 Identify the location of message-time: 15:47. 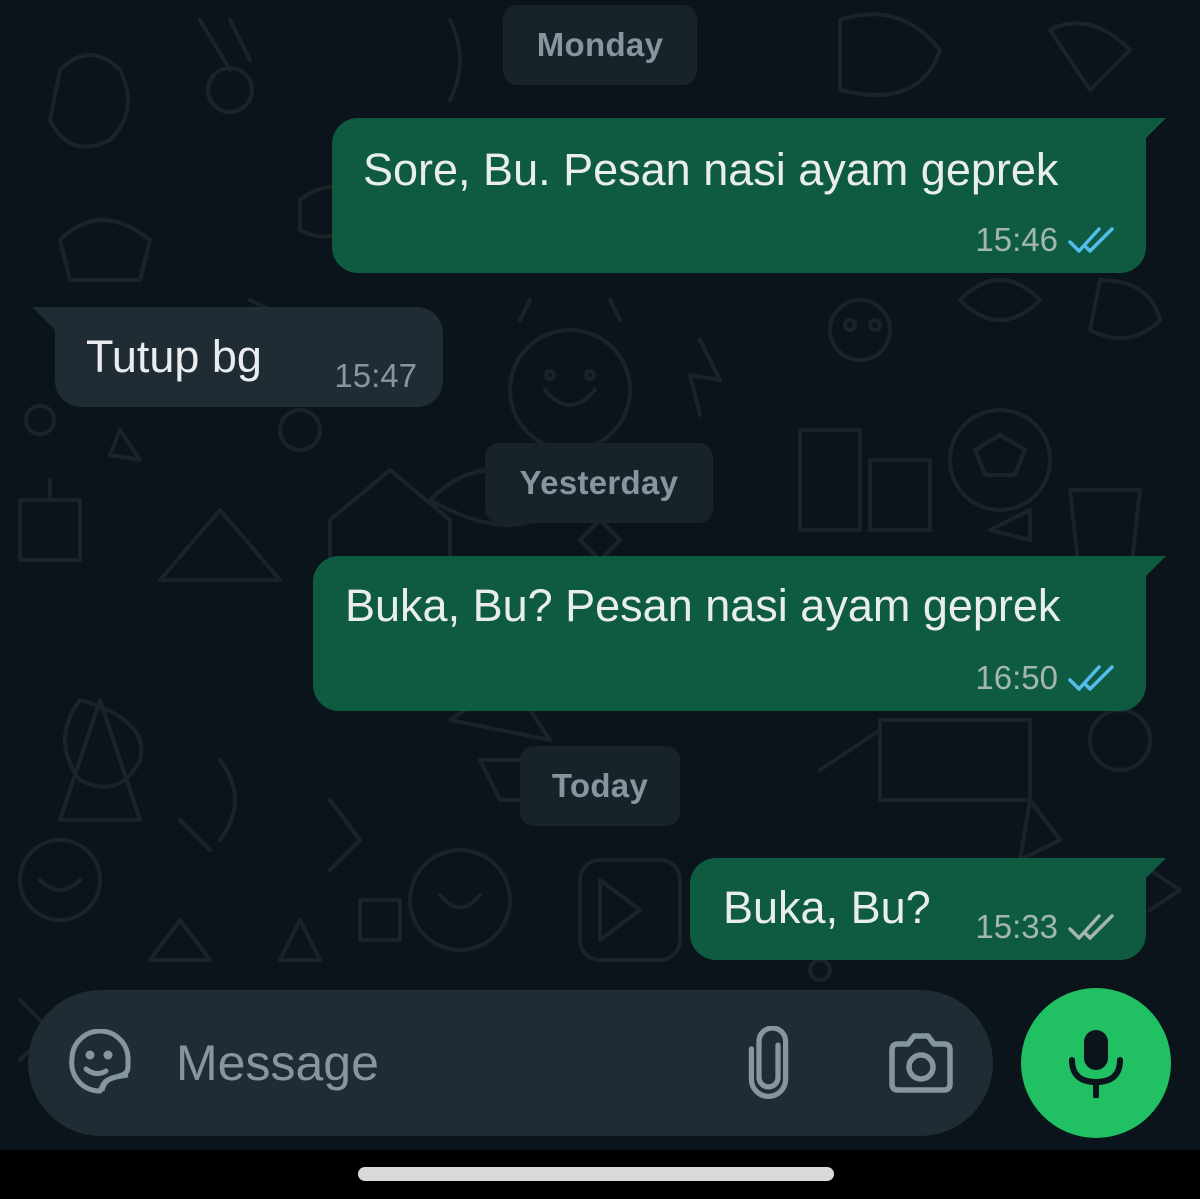
(375, 375).